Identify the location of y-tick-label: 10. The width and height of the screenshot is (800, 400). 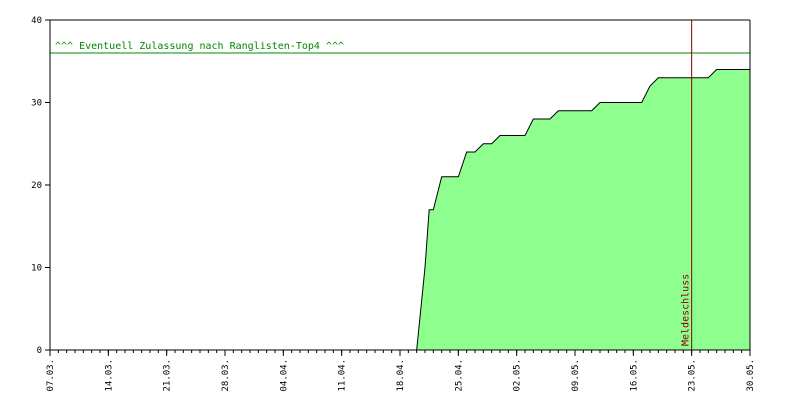
(36, 269).